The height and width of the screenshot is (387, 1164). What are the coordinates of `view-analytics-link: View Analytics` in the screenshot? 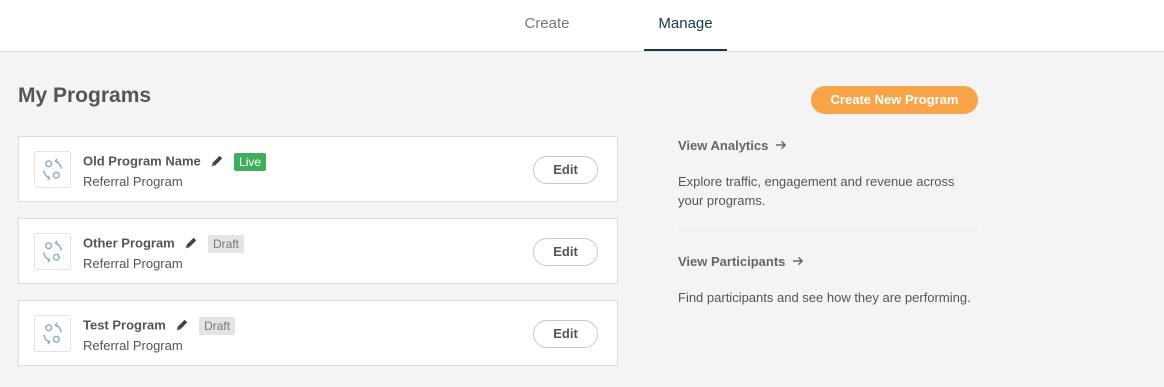 It's located at (732, 145).